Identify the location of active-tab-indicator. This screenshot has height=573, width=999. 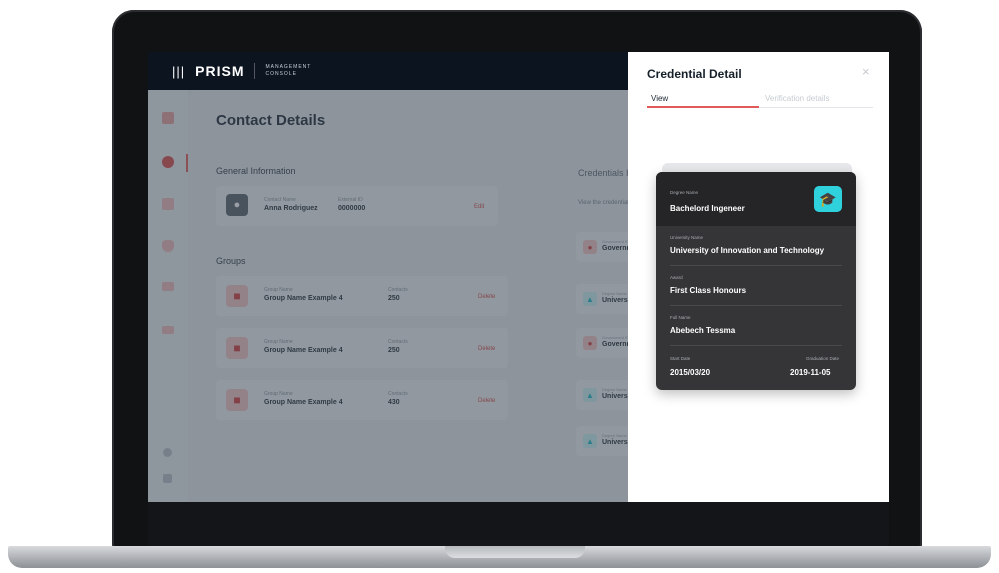
(703, 107).